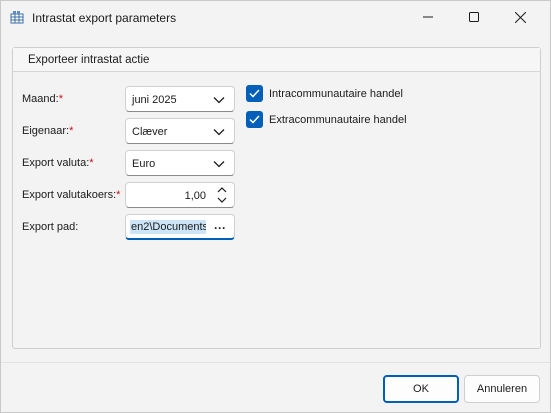 This screenshot has height=413, width=551. Describe the element at coordinates (275, 17) in the screenshot. I see `title-bar: Intrastat export parameters` at that location.